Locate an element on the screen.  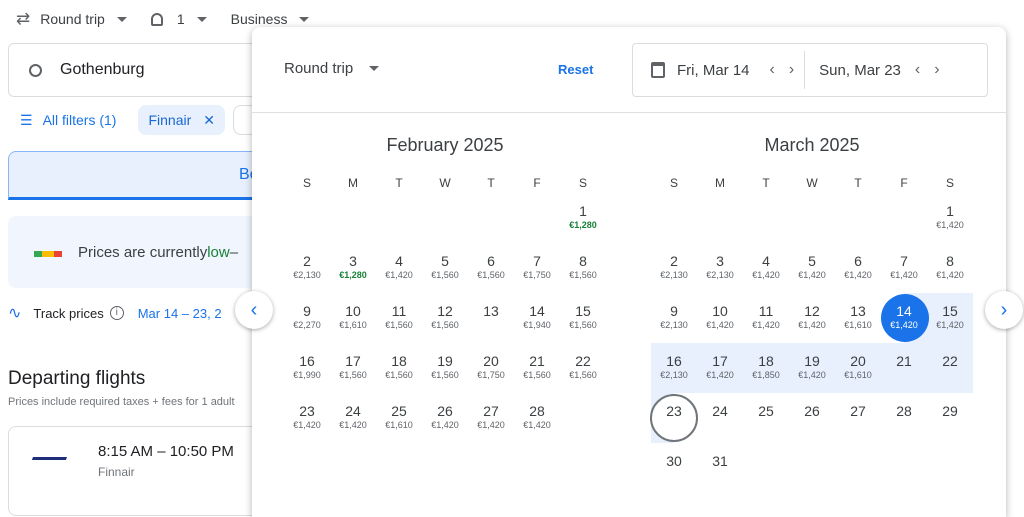
airline-filter-chip: Finnair ✕ is located at coordinates (181, 120).